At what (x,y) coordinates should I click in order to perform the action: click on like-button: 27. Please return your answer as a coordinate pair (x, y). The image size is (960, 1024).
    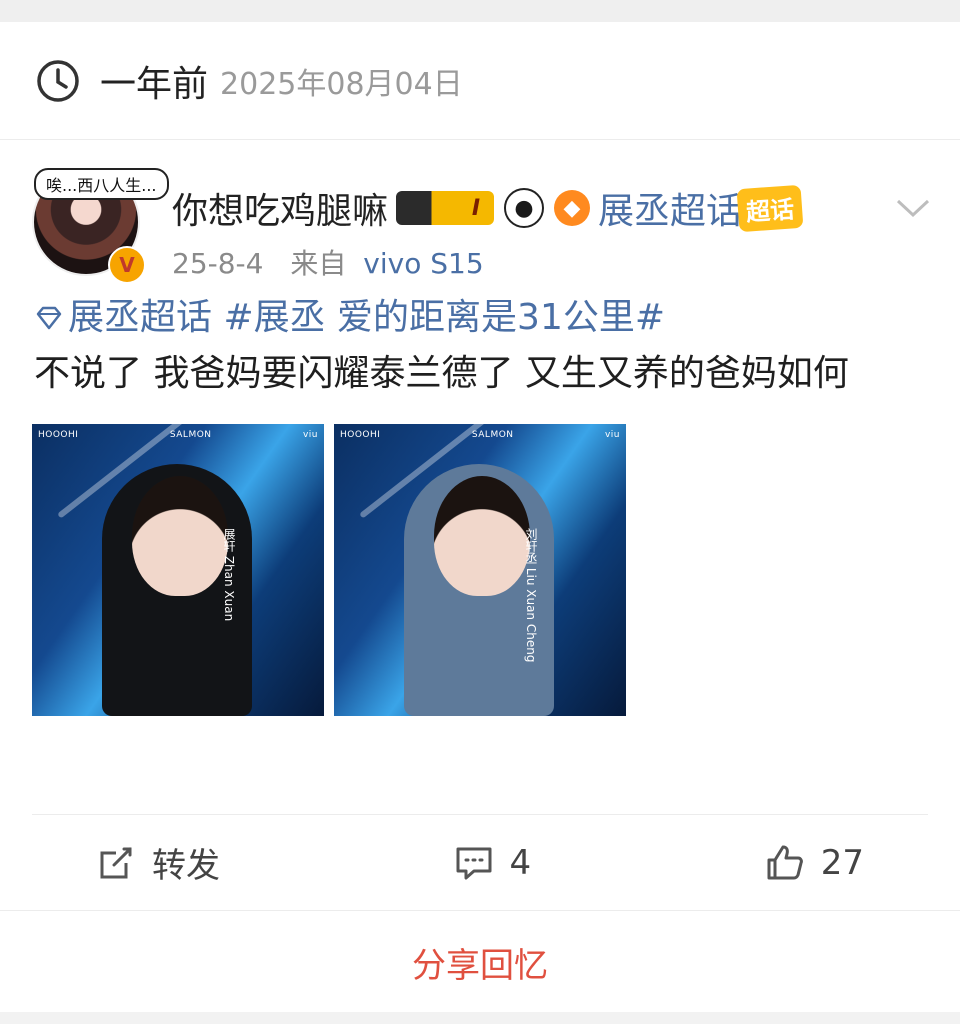
    Looking at the image, I should click on (814, 863).